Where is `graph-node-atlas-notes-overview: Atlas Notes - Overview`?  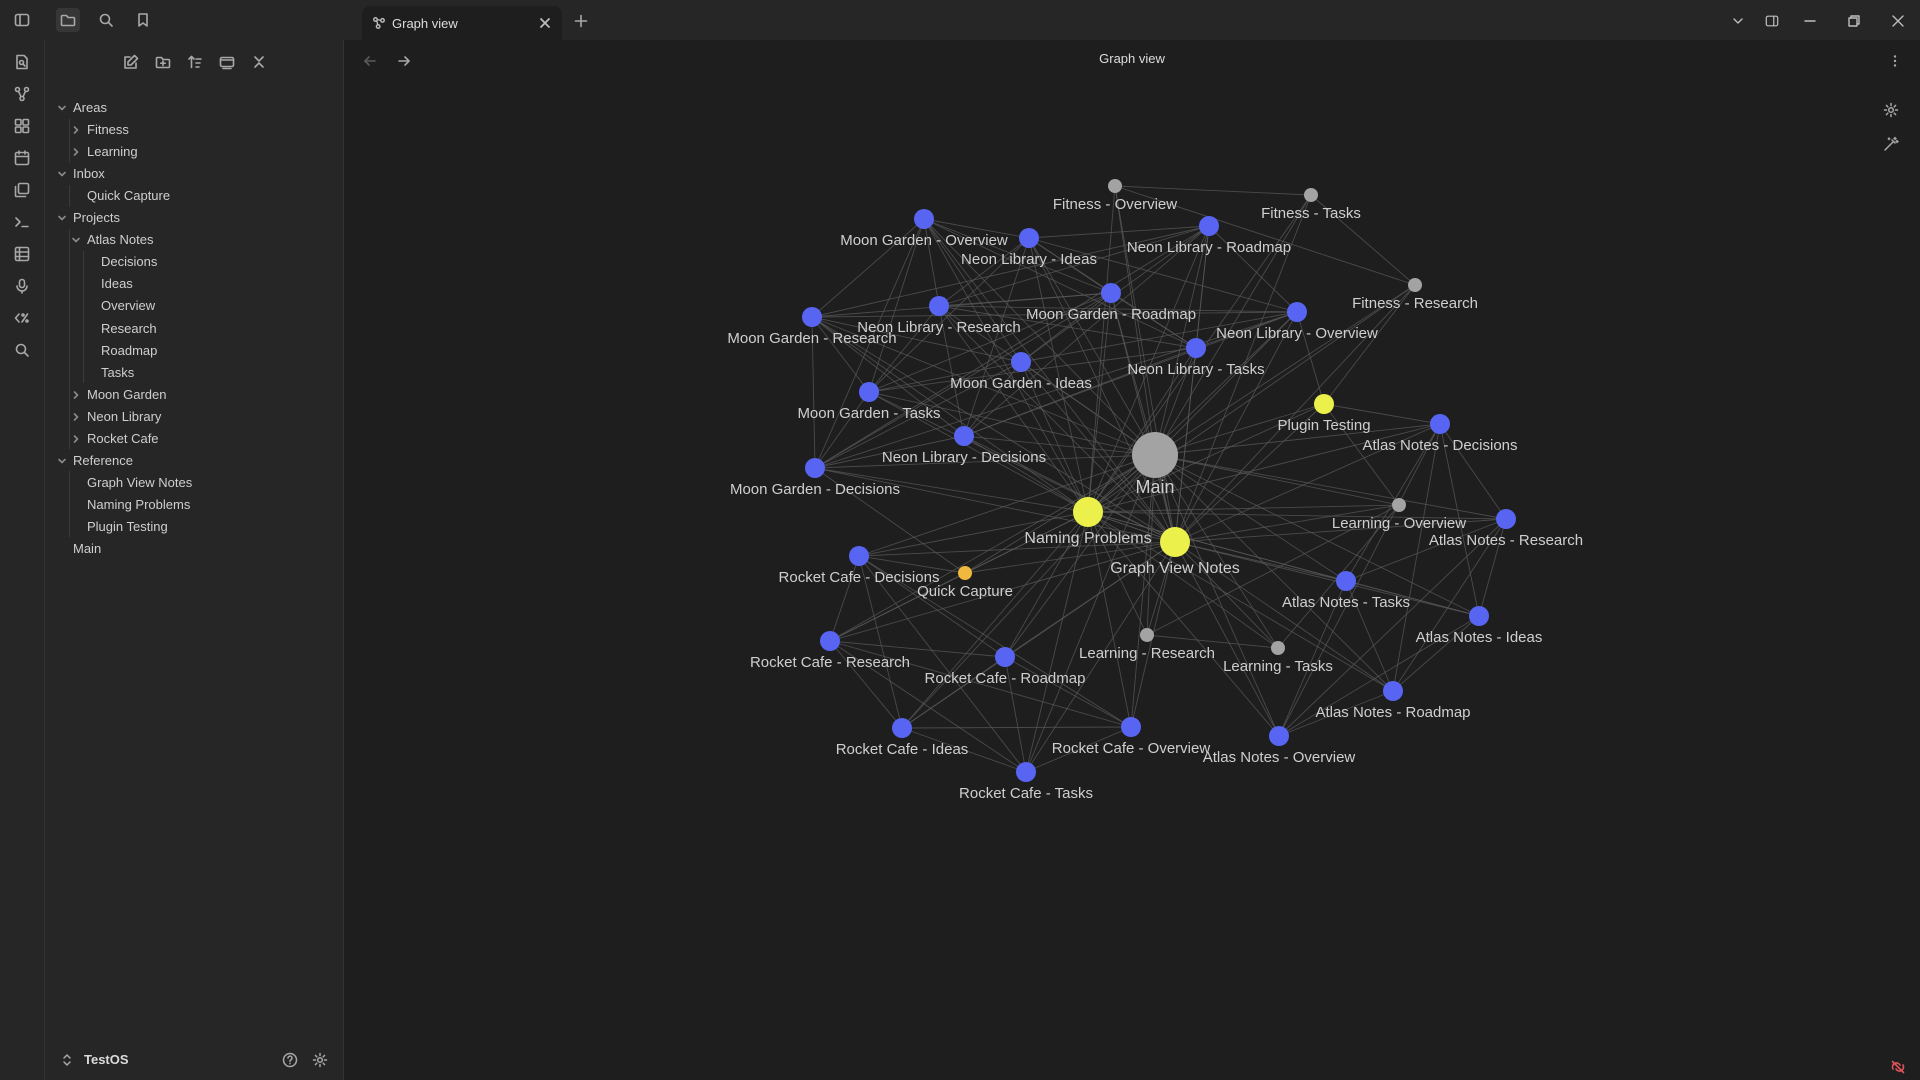 graph-node-atlas-notes-overview: Atlas Notes - Overview is located at coordinates (1279, 746).